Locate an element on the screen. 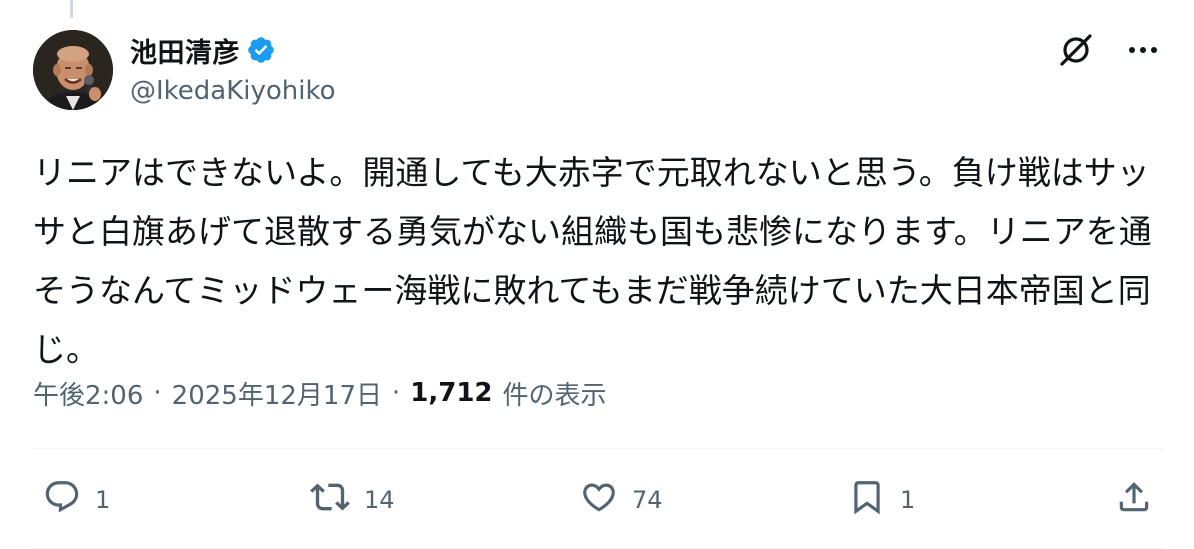 This screenshot has width=1194, height=549. like-button: 74 is located at coordinates (621, 500).